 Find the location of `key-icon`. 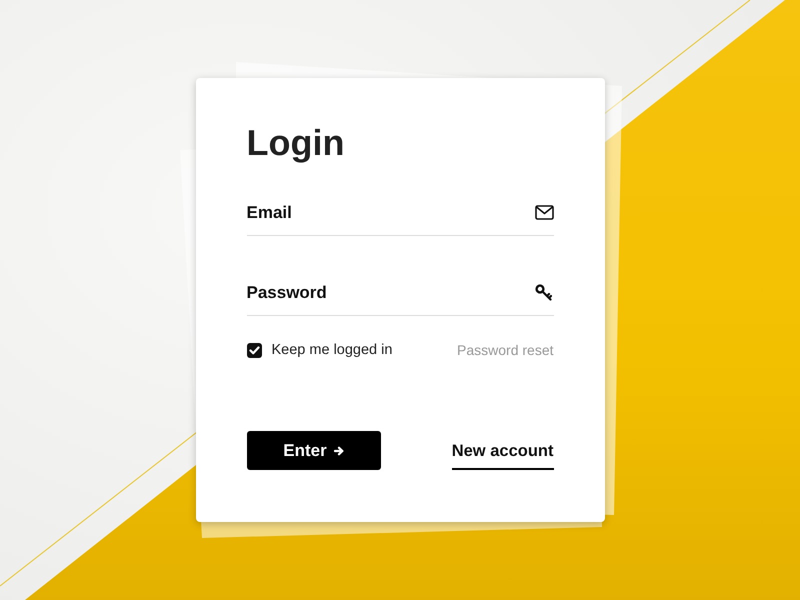

key-icon is located at coordinates (543, 292).